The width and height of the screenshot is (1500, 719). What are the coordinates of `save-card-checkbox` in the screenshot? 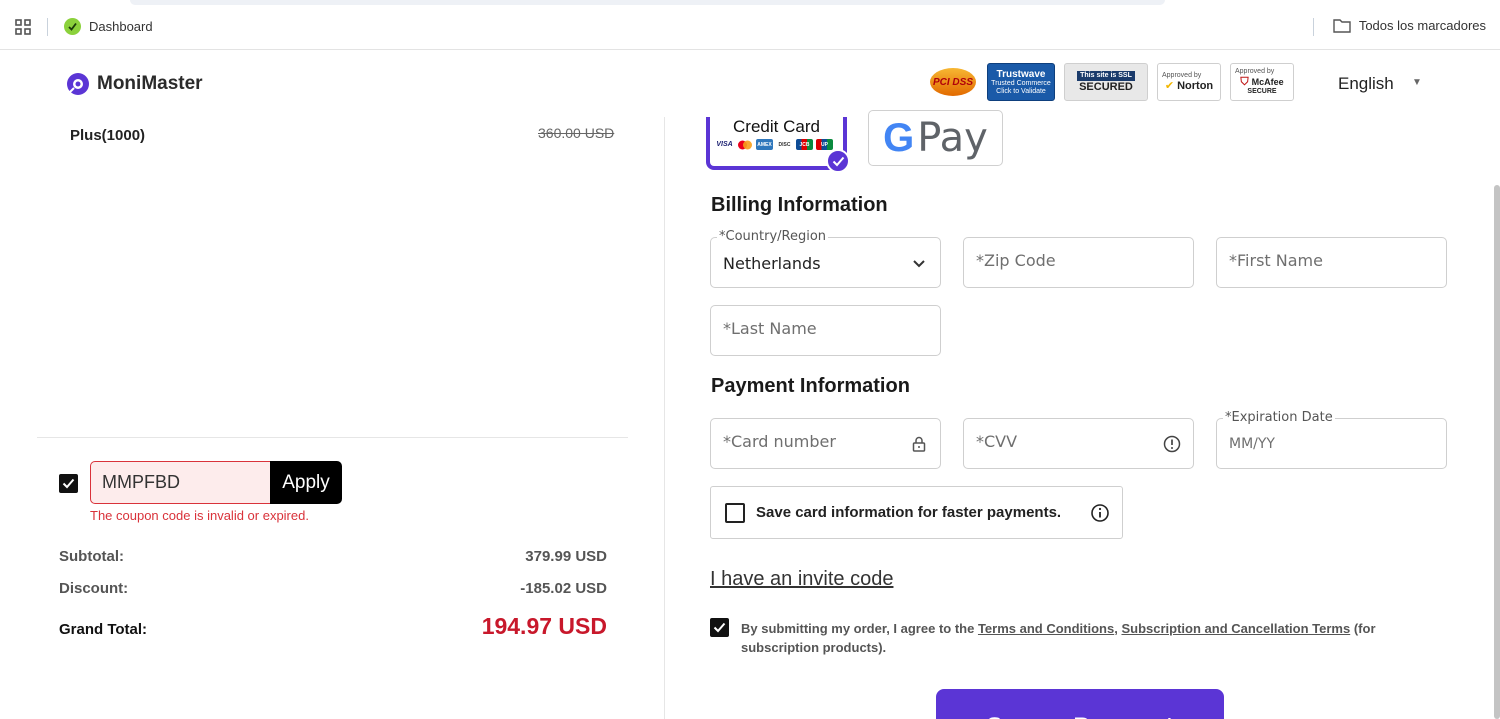 It's located at (735, 513).